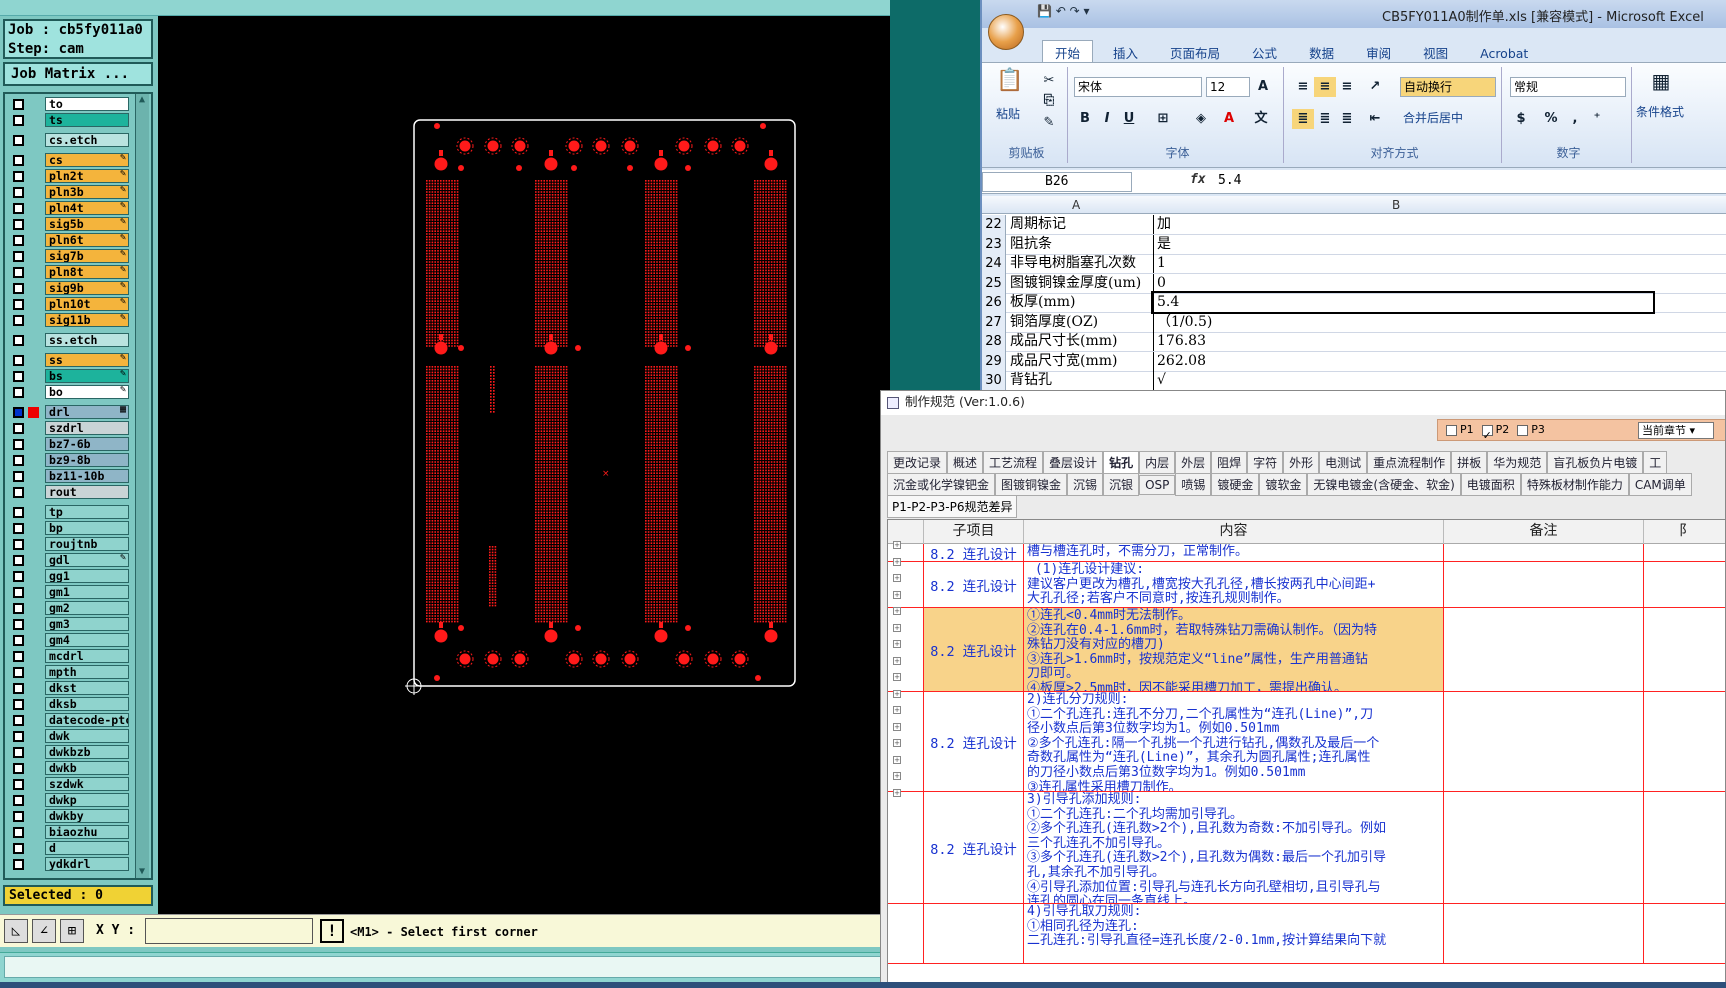 The width and height of the screenshot is (1726, 988). Describe the element at coordinates (1517, 462) in the screenshot. I see `spec-tab: 华为规范` at that location.